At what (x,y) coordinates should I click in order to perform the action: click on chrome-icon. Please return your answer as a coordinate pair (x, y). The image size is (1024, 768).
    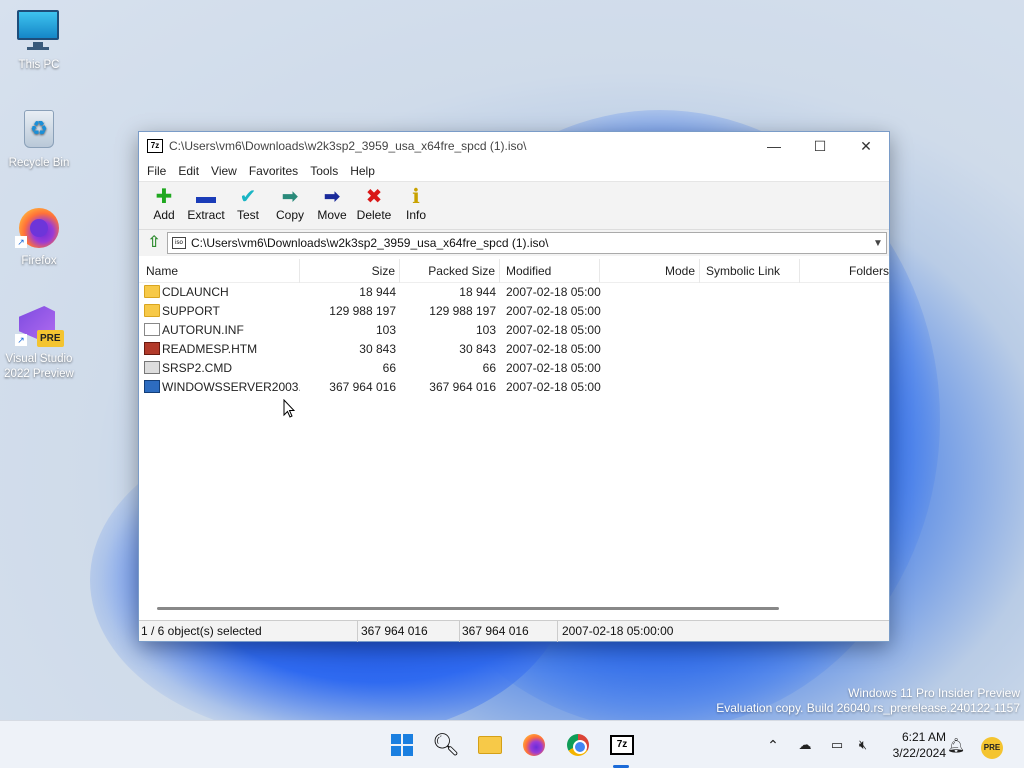
    Looking at the image, I should click on (578, 745).